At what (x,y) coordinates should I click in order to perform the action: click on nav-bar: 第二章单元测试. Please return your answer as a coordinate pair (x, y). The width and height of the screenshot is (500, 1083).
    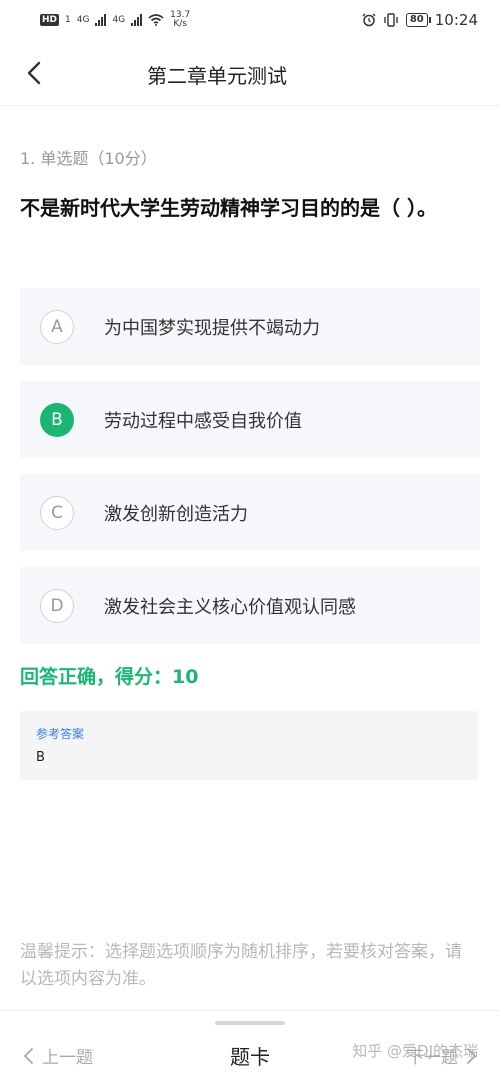
    Looking at the image, I should click on (250, 73).